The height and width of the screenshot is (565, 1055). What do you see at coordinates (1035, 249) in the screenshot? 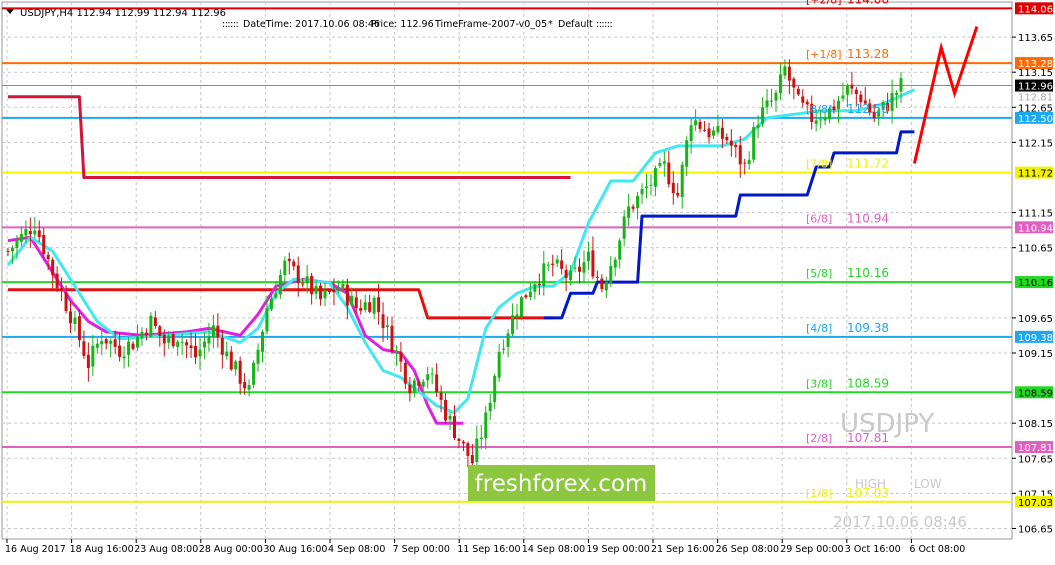
I see `y-tick-label: 110.65` at bounding box center [1035, 249].